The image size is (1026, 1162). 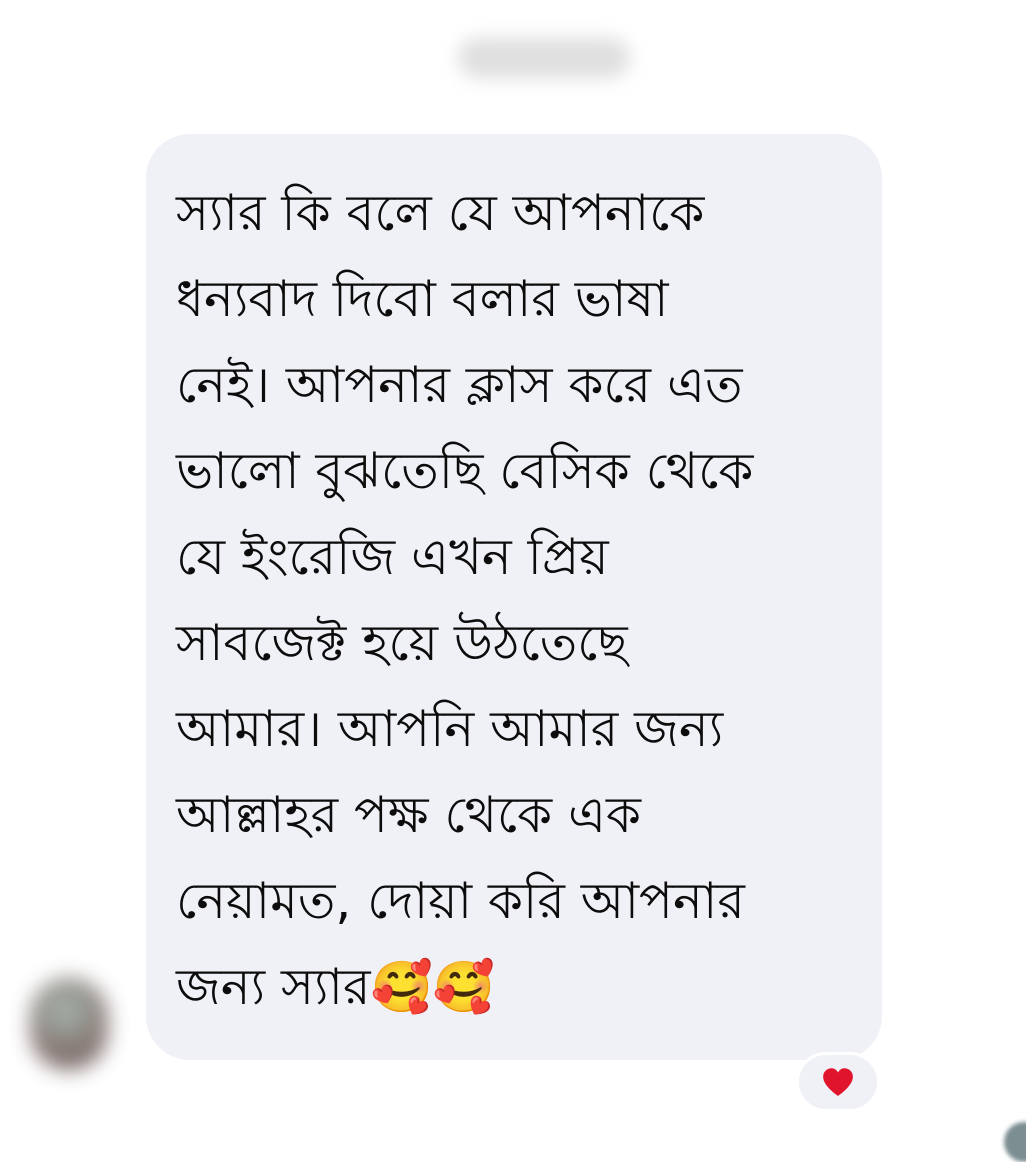 I want to click on message-line-3: নেই। আপনার ক্লাস করে এত, so click(x=459, y=385).